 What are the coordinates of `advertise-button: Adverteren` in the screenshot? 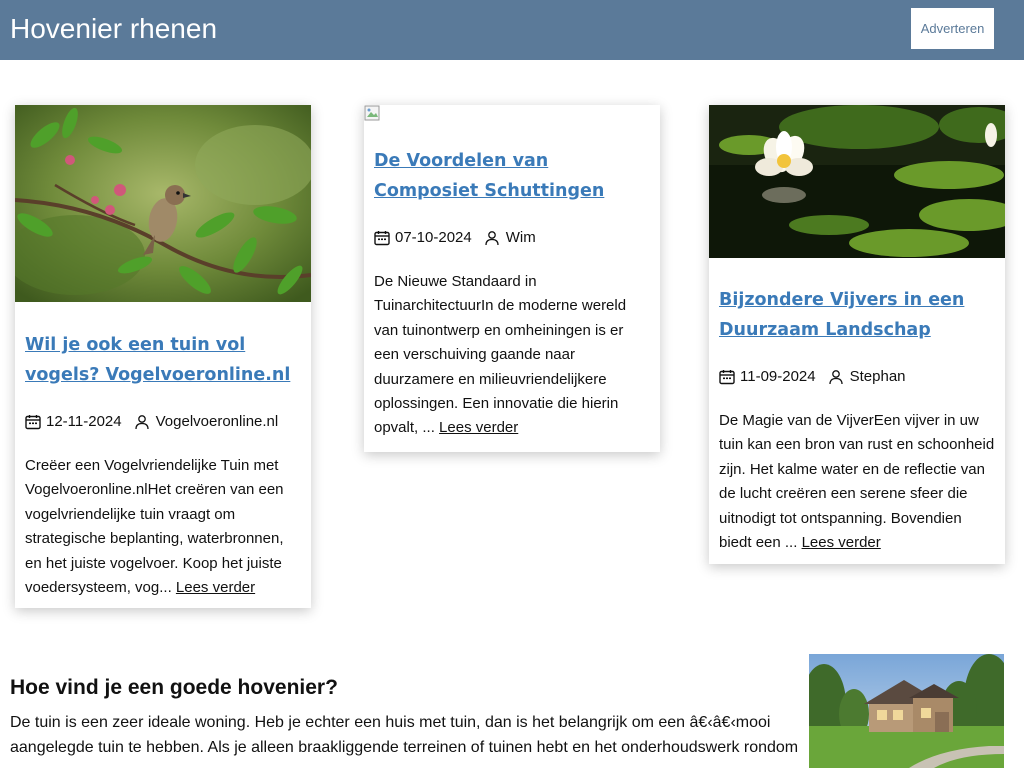 It's located at (952, 28).